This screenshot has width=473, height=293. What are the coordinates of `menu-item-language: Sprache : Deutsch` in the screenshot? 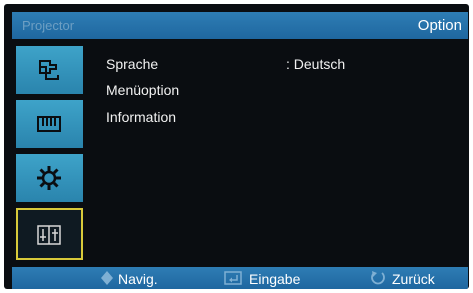 It's located at (287, 66).